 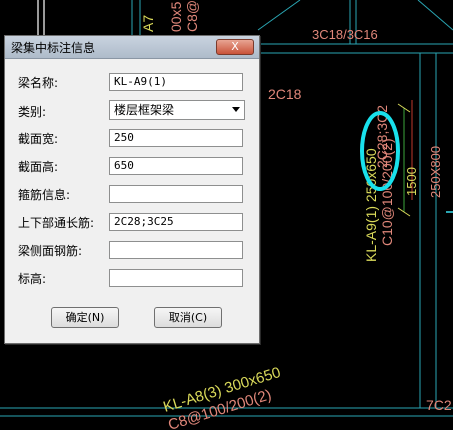 What do you see at coordinates (176, 278) in the screenshot?
I see `elevation-field` at bounding box center [176, 278].